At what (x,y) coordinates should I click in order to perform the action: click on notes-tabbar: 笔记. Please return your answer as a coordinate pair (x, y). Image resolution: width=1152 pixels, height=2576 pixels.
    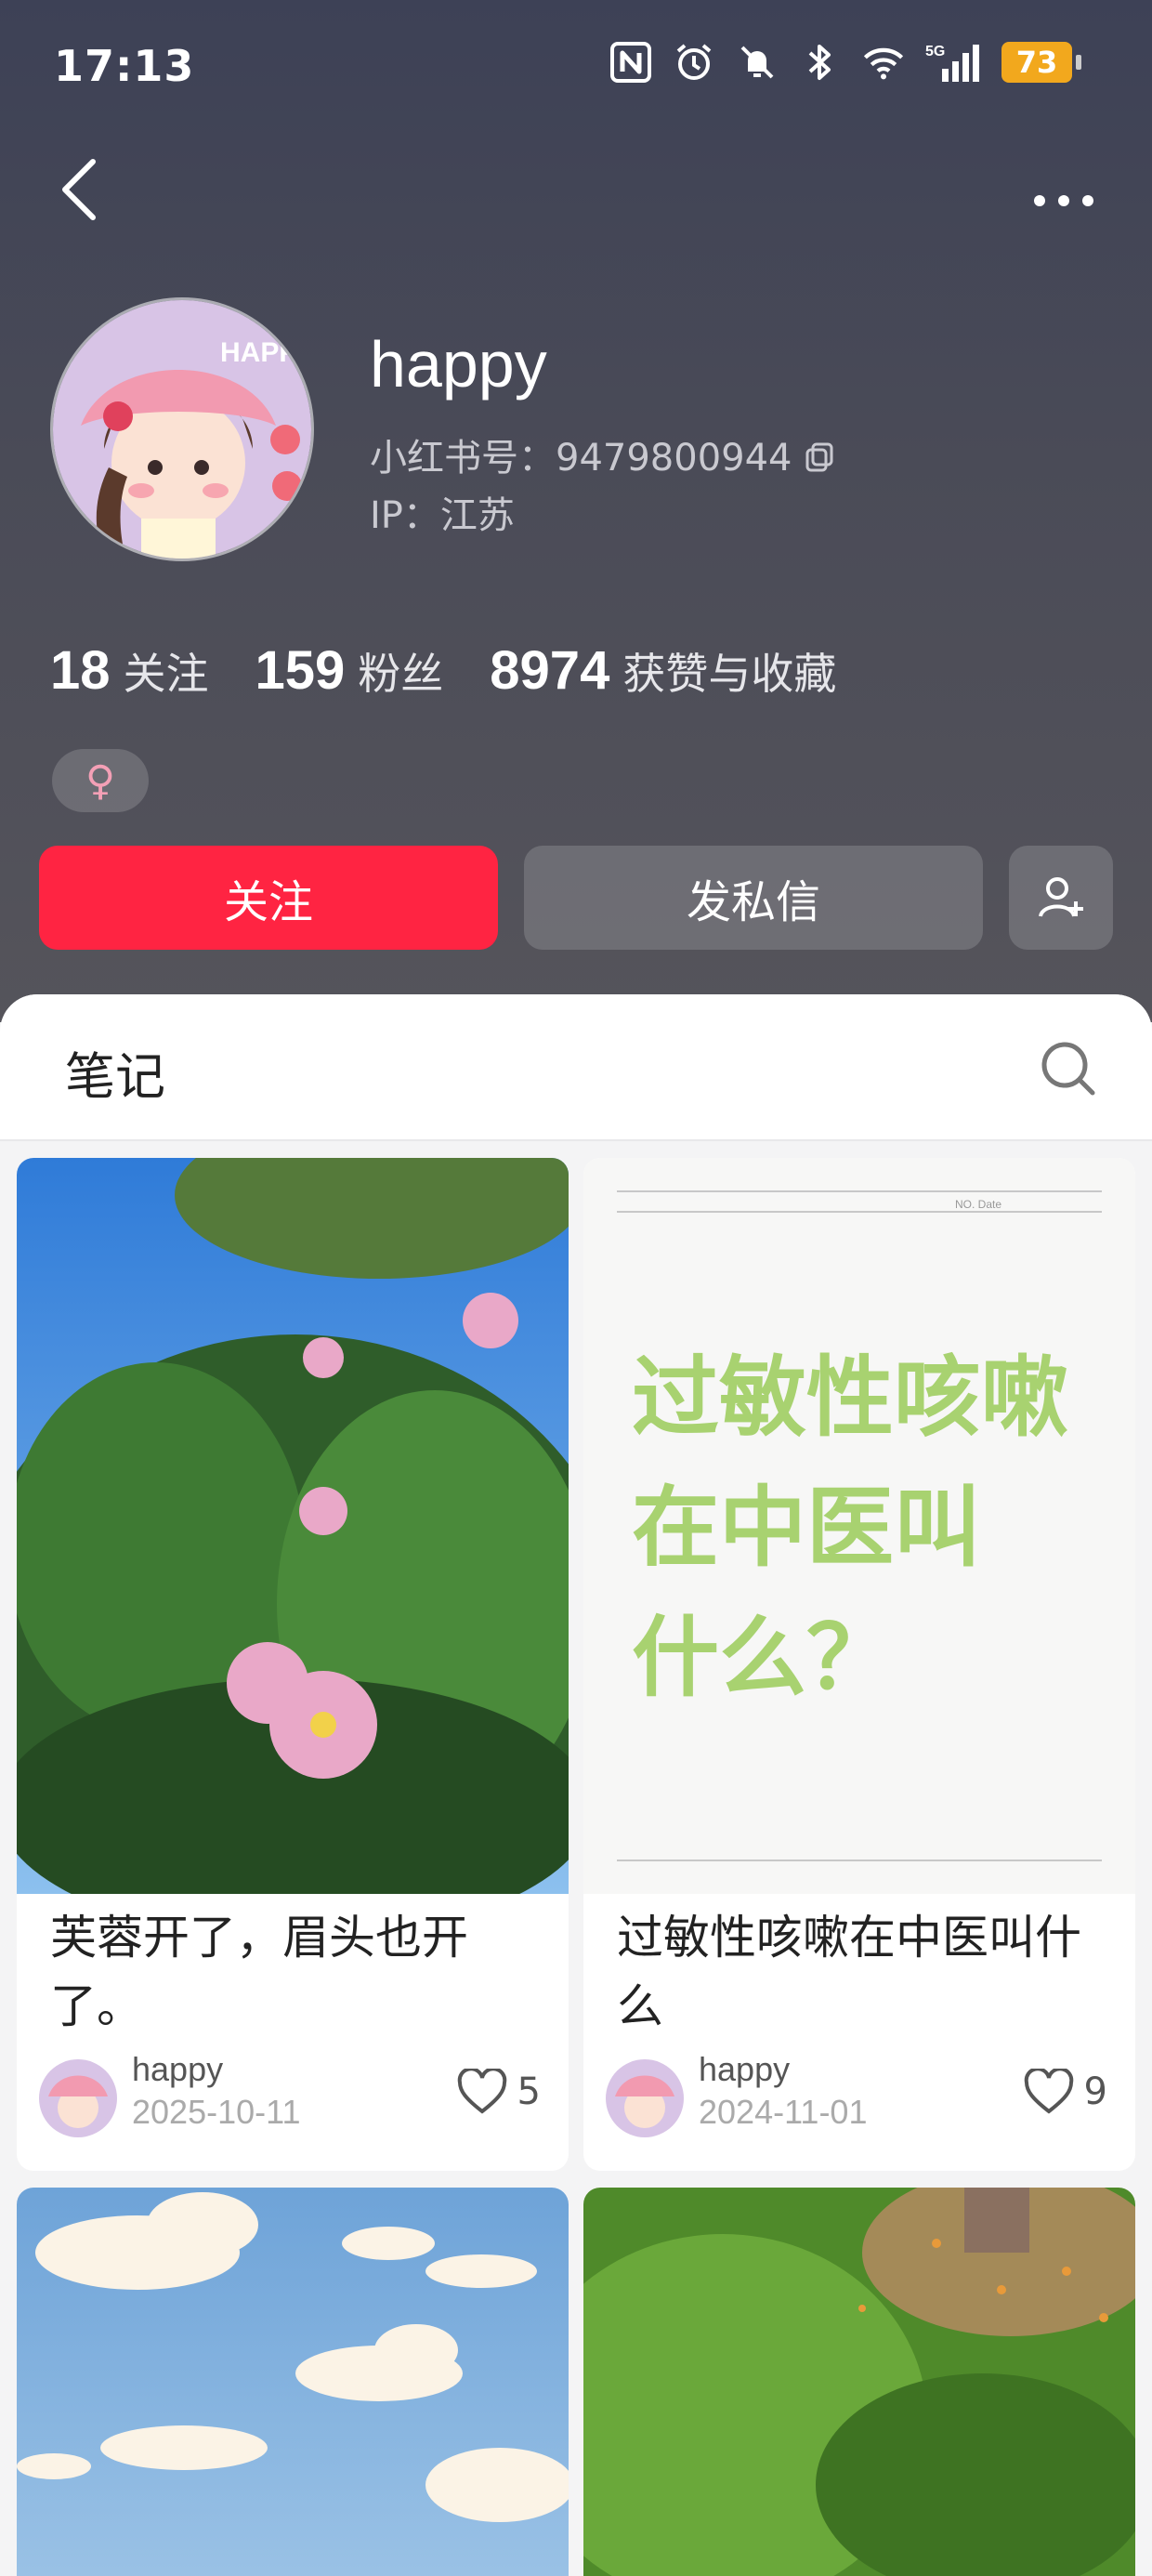
    Looking at the image, I should click on (576, 1067).